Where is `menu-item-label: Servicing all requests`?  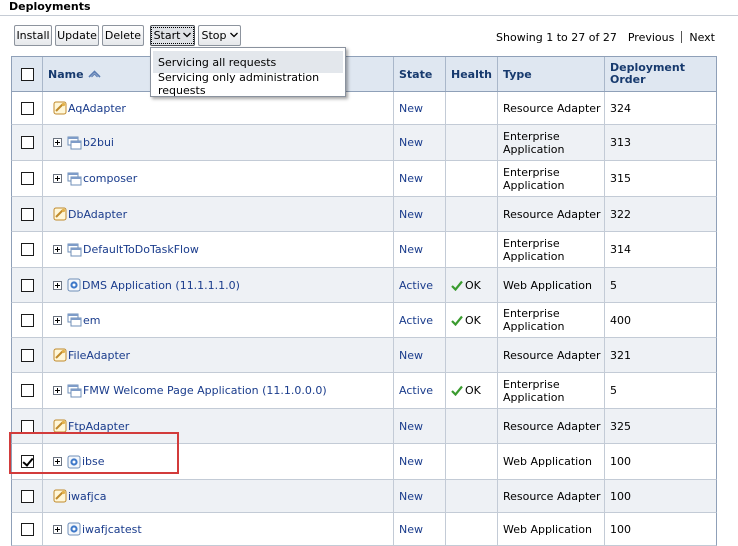
menu-item-label: Servicing all requests is located at coordinates (217, 62).